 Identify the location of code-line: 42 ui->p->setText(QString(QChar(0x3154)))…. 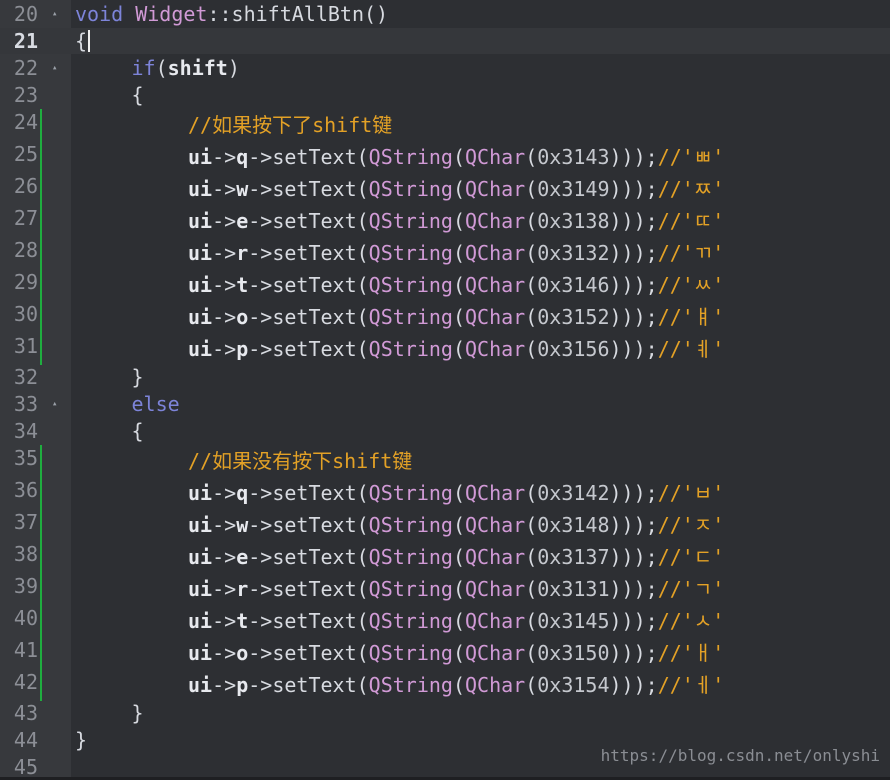
(445, 685).